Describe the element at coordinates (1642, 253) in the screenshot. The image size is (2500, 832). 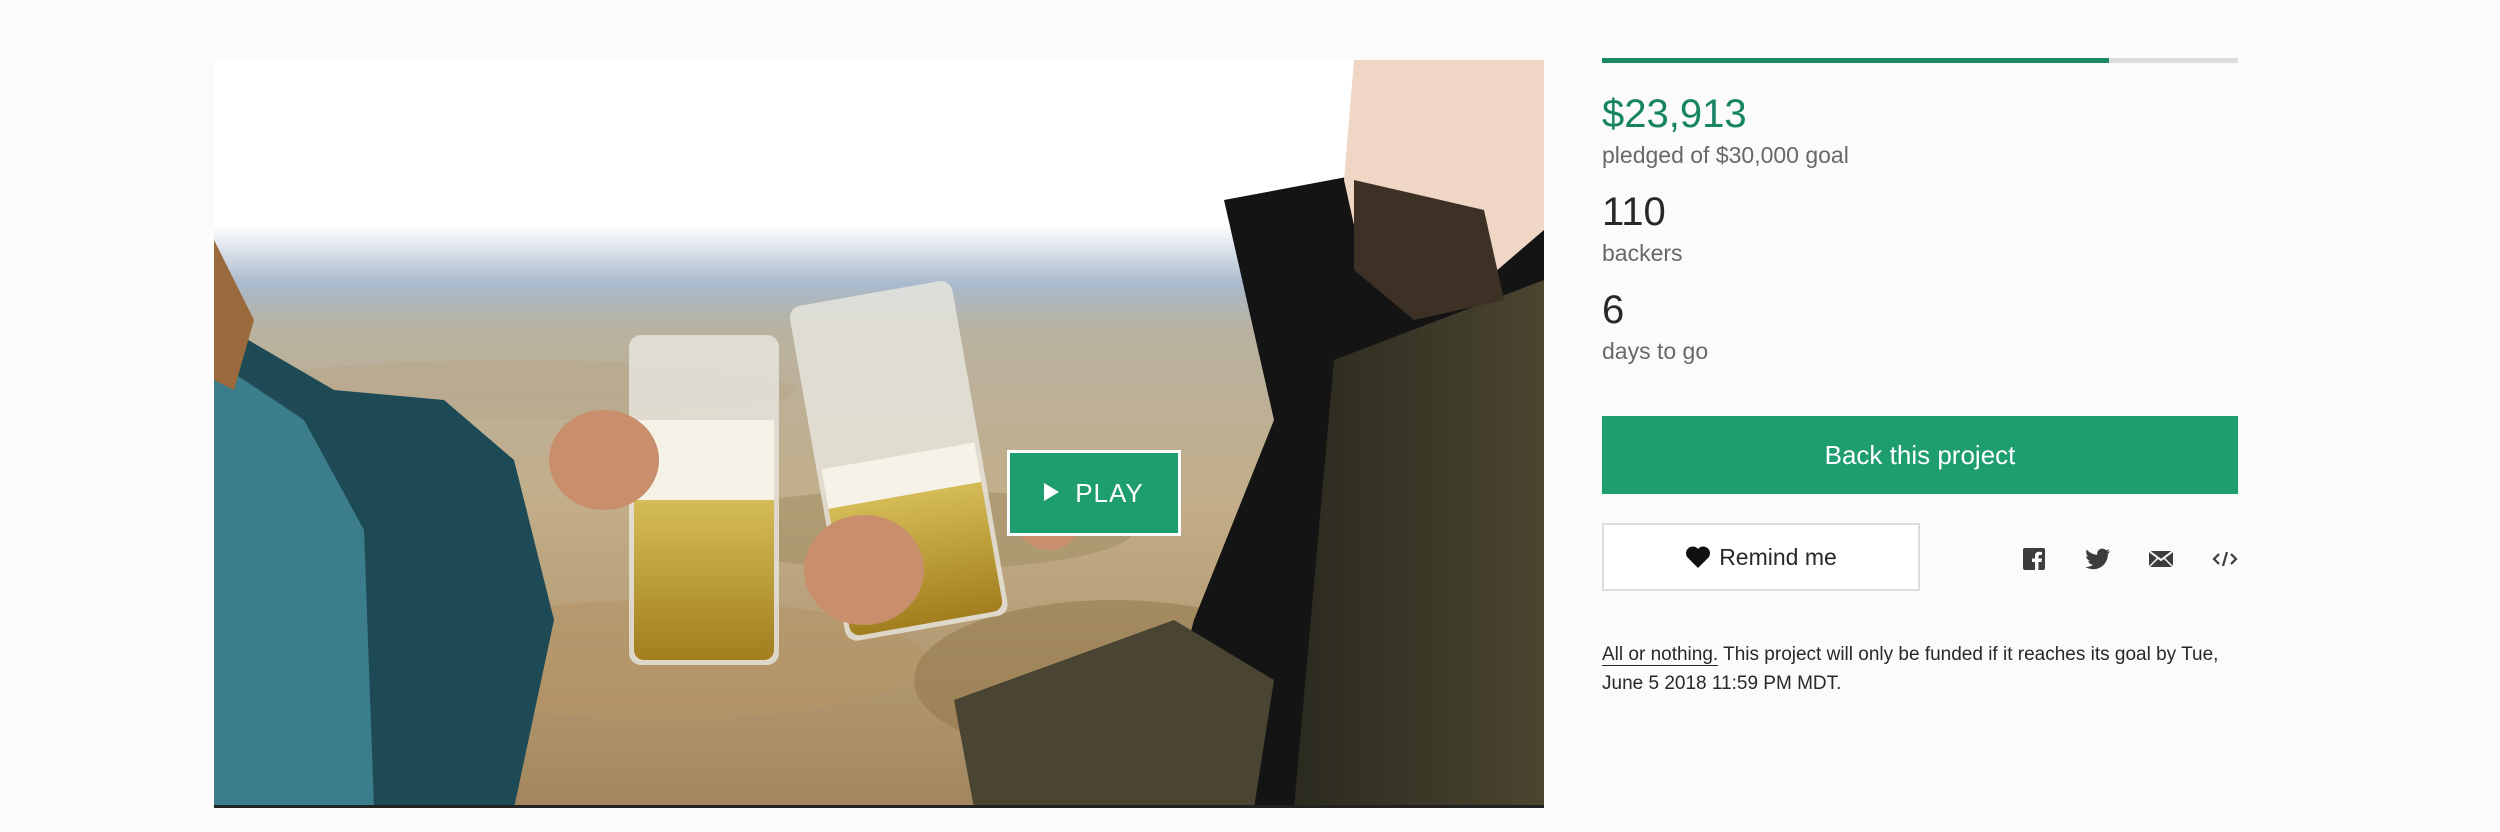
I see `backers-label: backers` at that location.